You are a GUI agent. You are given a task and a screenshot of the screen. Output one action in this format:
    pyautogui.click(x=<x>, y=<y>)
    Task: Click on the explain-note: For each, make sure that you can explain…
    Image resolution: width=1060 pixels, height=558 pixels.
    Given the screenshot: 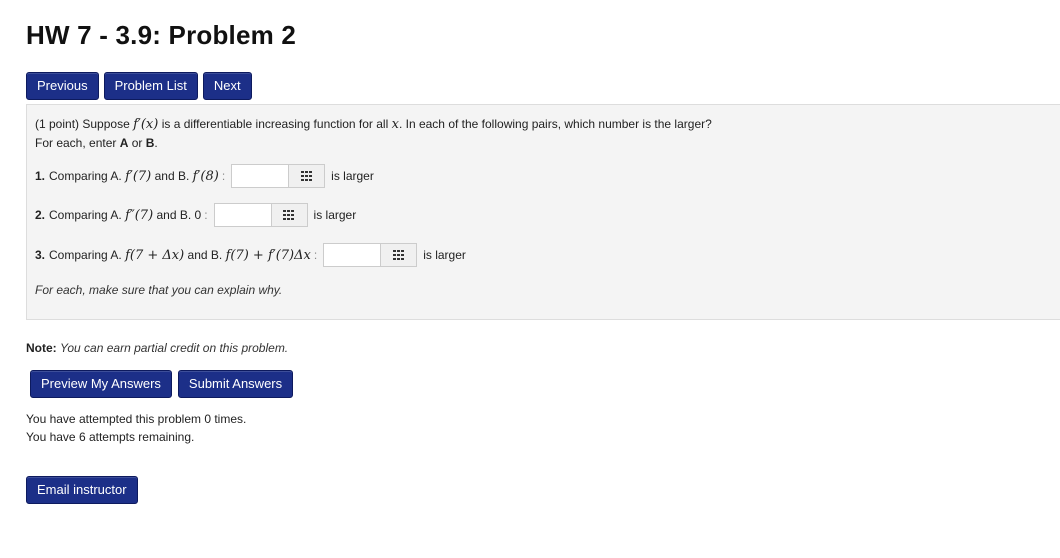 What is the action you would take?
    pyautogui.click(x=159, y=290)
    